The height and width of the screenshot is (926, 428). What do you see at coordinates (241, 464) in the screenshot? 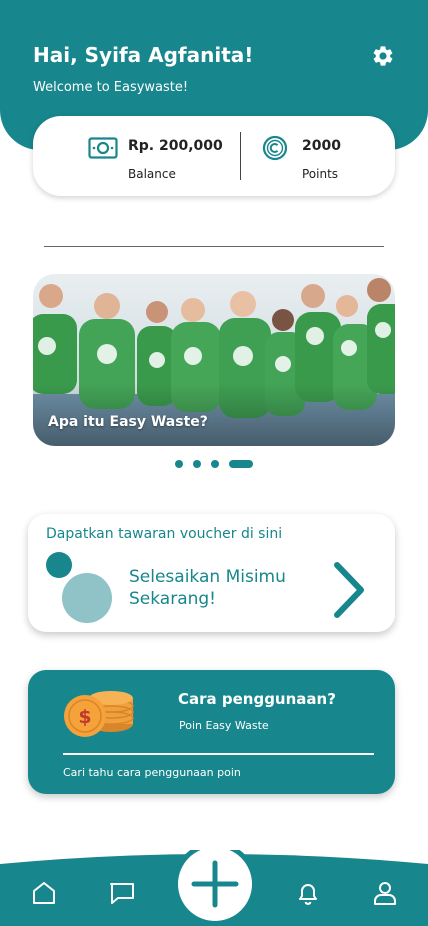
I see `carousel-dot-active` at bounding box center [241, 464].